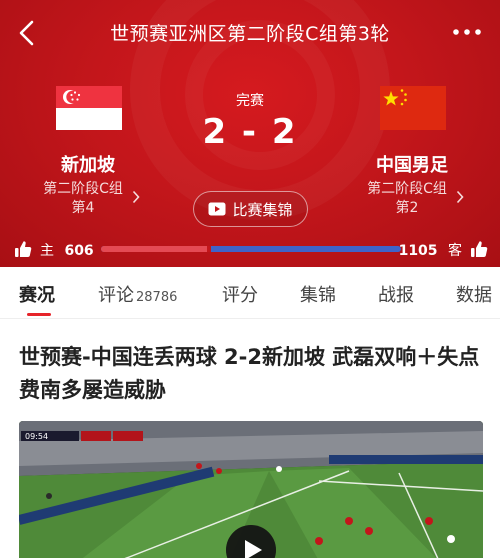  Describe the element at coordinates (83, 189) in the screenshot. I see `home-team-group: 第二阶段C组` at that location.